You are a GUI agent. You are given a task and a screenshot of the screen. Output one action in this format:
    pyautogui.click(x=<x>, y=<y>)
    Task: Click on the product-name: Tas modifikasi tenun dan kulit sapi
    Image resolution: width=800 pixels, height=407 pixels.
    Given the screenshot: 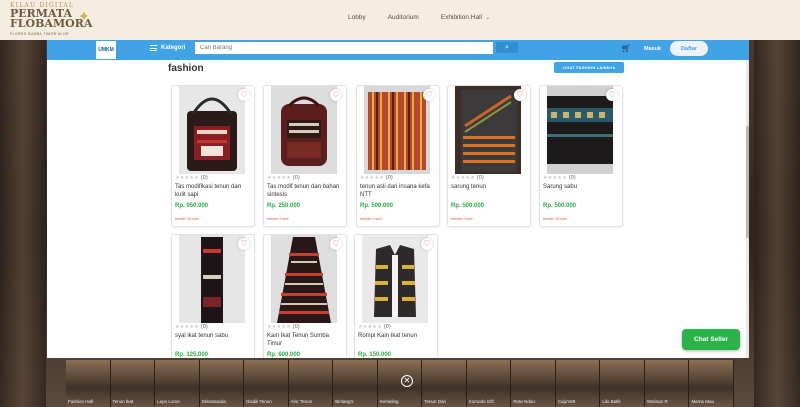 What is the action you would take?
    pyautogui.click(x=214, y=191)
    